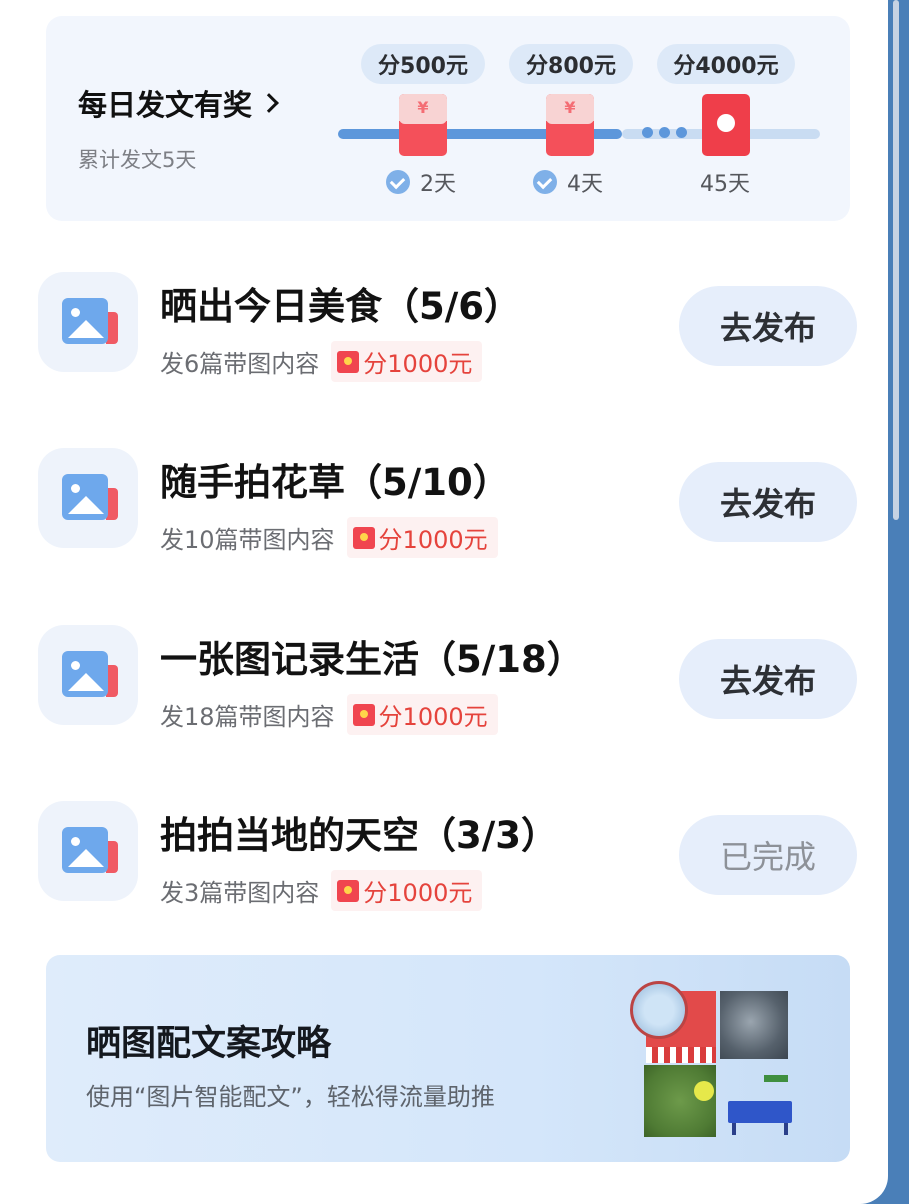  What do you see at coordinates (335, 482) in the screenshot?
I see `task-title: 随手拍花草（5/10）` at bounding box center [335, 482].